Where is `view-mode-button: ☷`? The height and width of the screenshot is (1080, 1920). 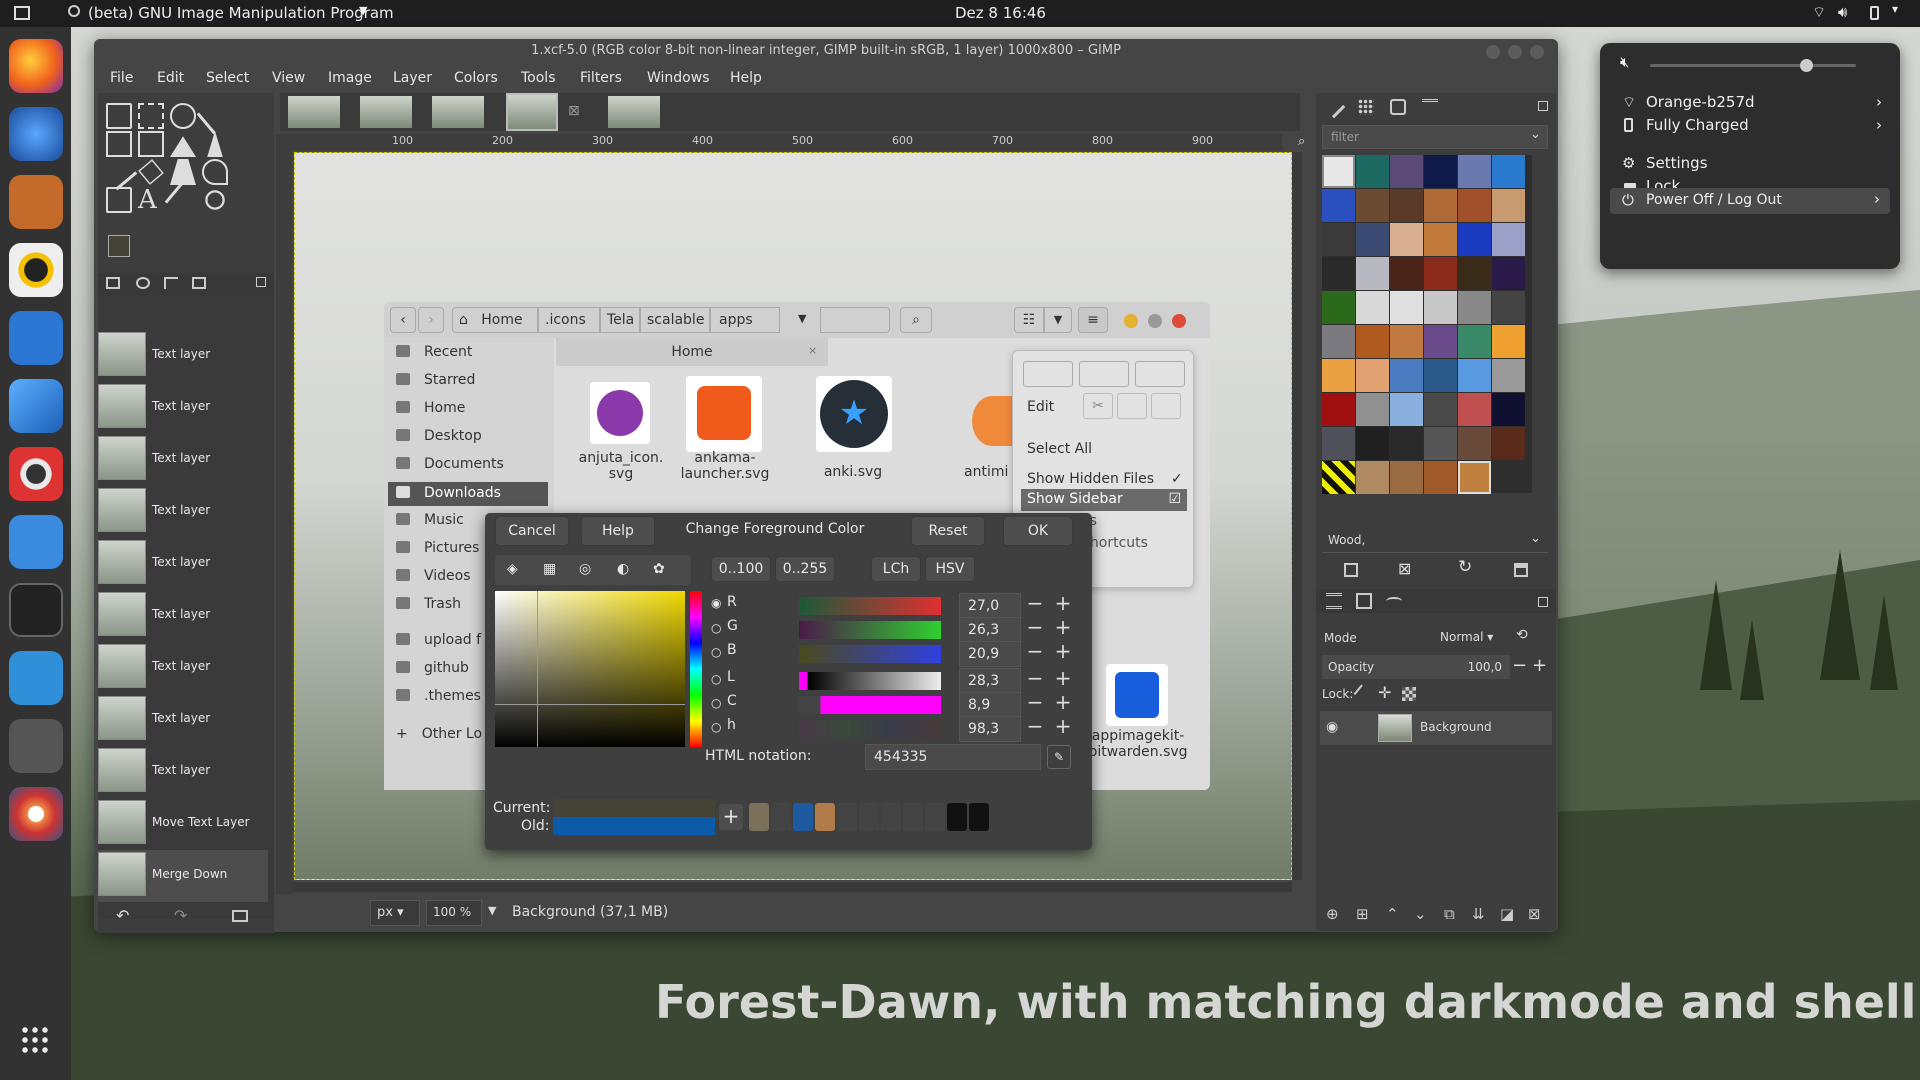 view-mode-button: ☷ is located at coordinates (1029, 320).